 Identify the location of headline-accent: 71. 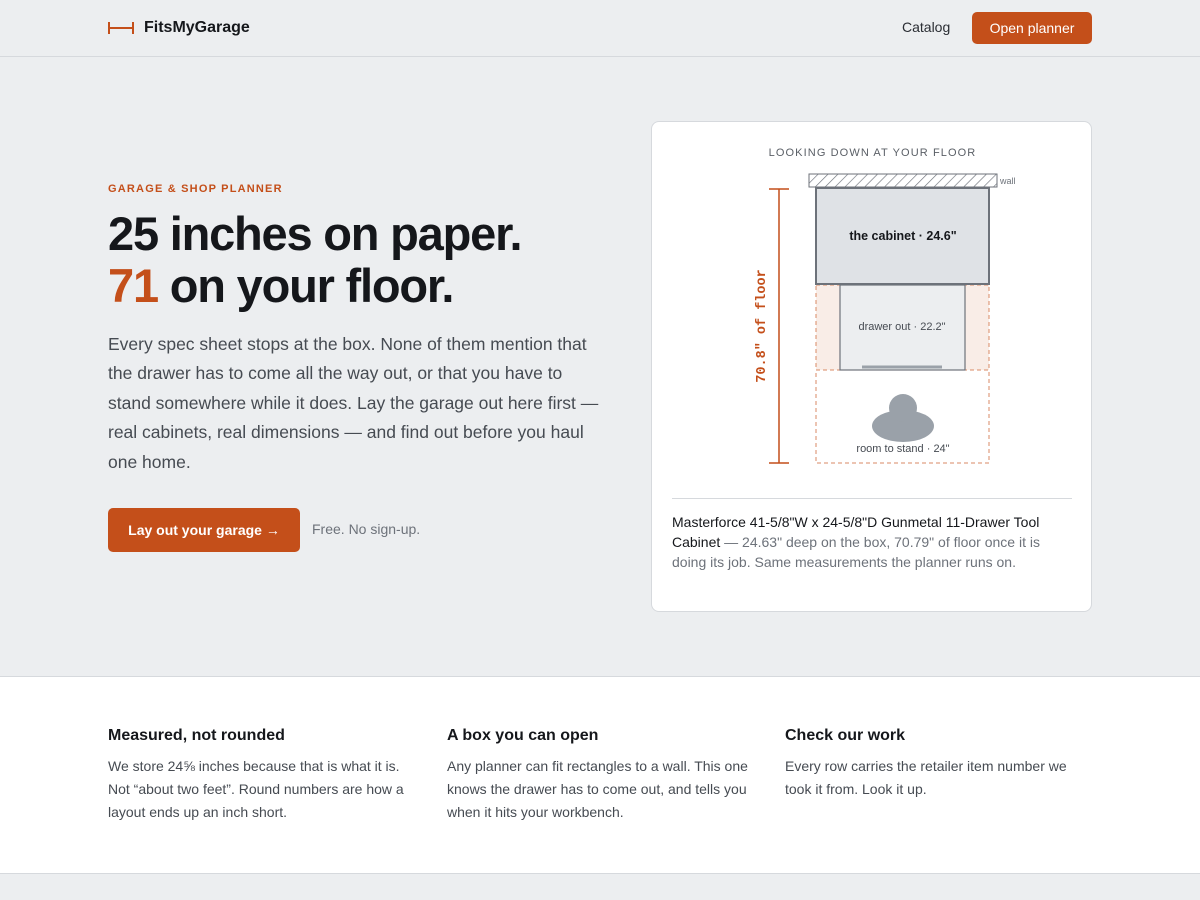
(133, 285).